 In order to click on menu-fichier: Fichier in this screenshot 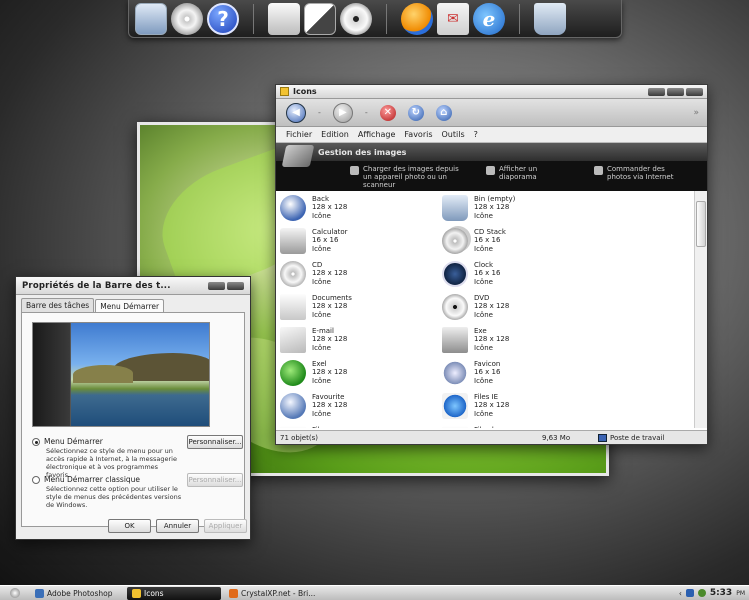, I will do `click(299, 134)`.